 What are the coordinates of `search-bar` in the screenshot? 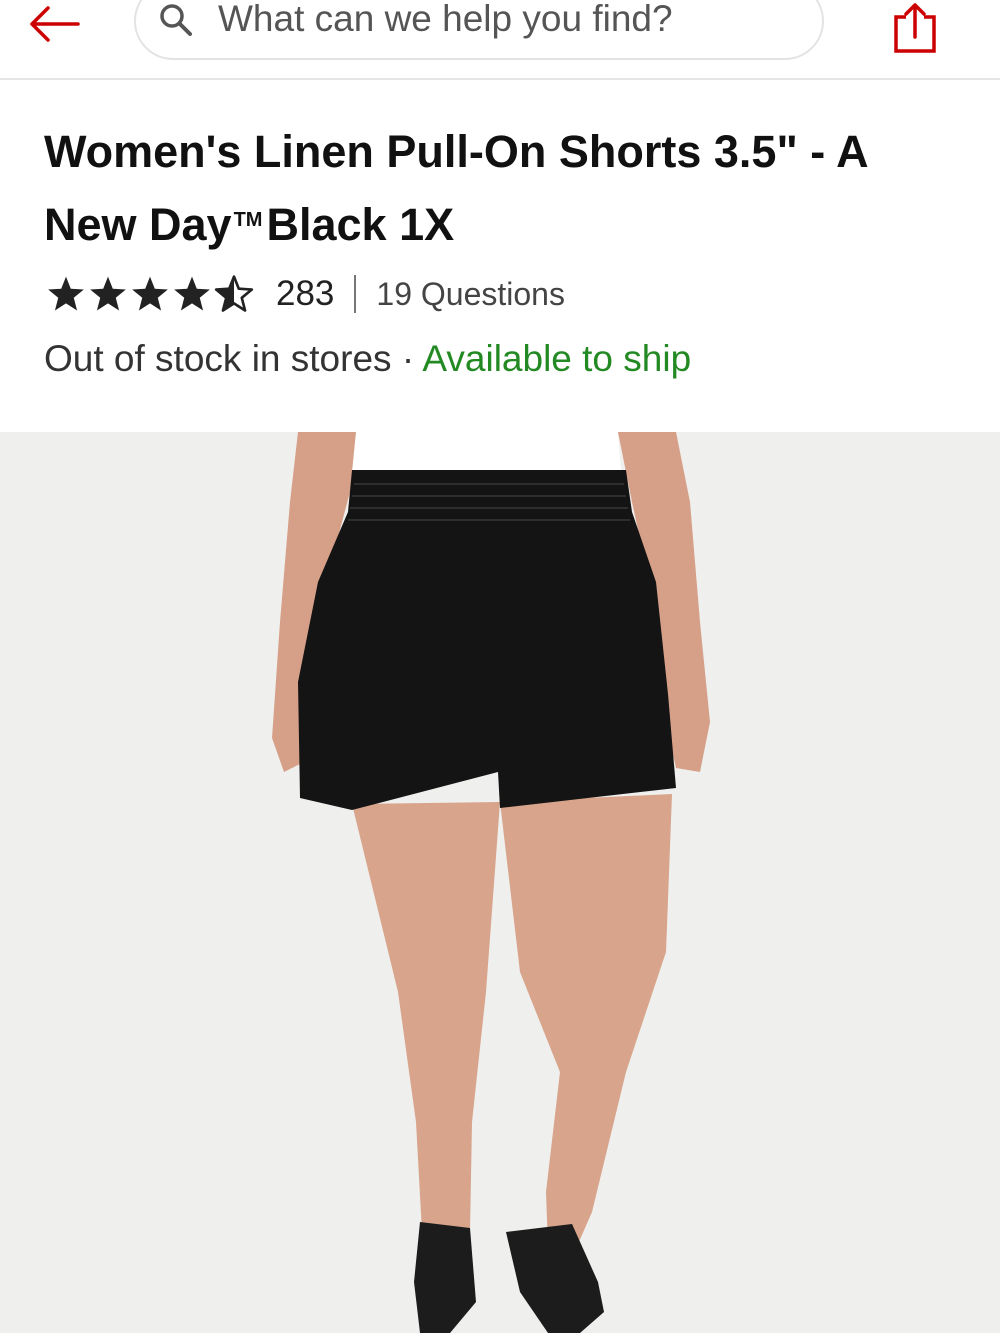 It's located at (479, 30).